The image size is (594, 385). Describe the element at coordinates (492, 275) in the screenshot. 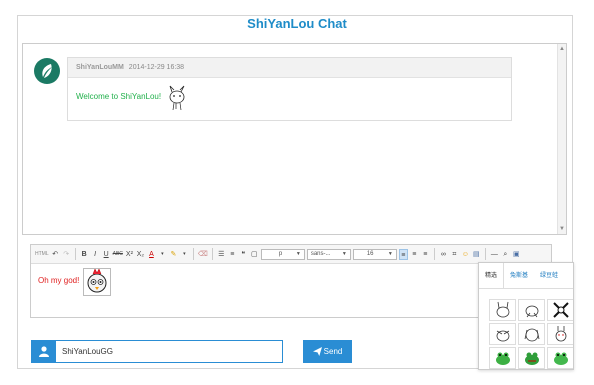

I see `emoticon-tab: 精选` at that location.